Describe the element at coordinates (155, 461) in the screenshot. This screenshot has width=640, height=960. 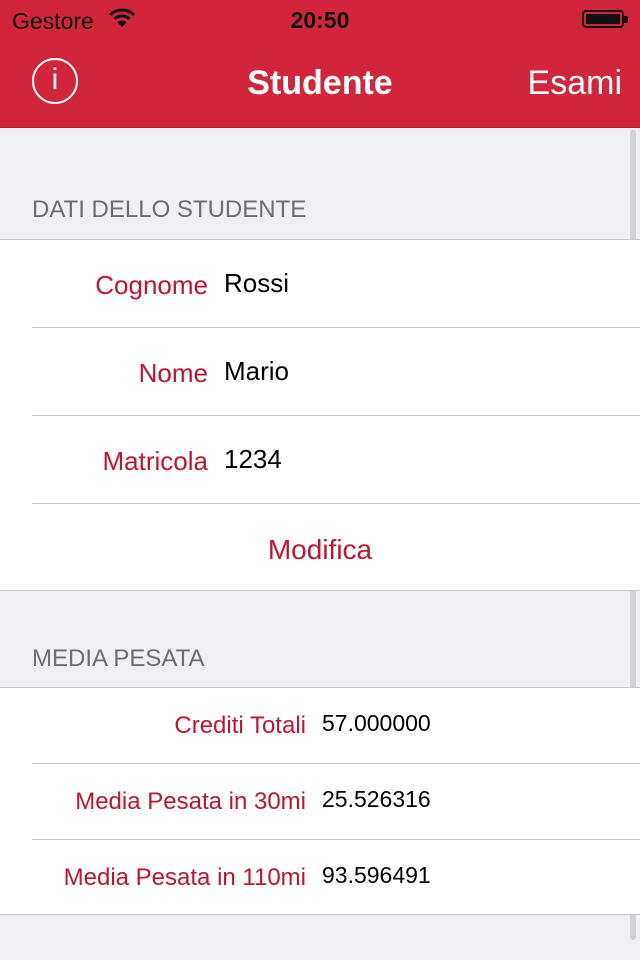
I see `matricola-label: Matricola` at that location.